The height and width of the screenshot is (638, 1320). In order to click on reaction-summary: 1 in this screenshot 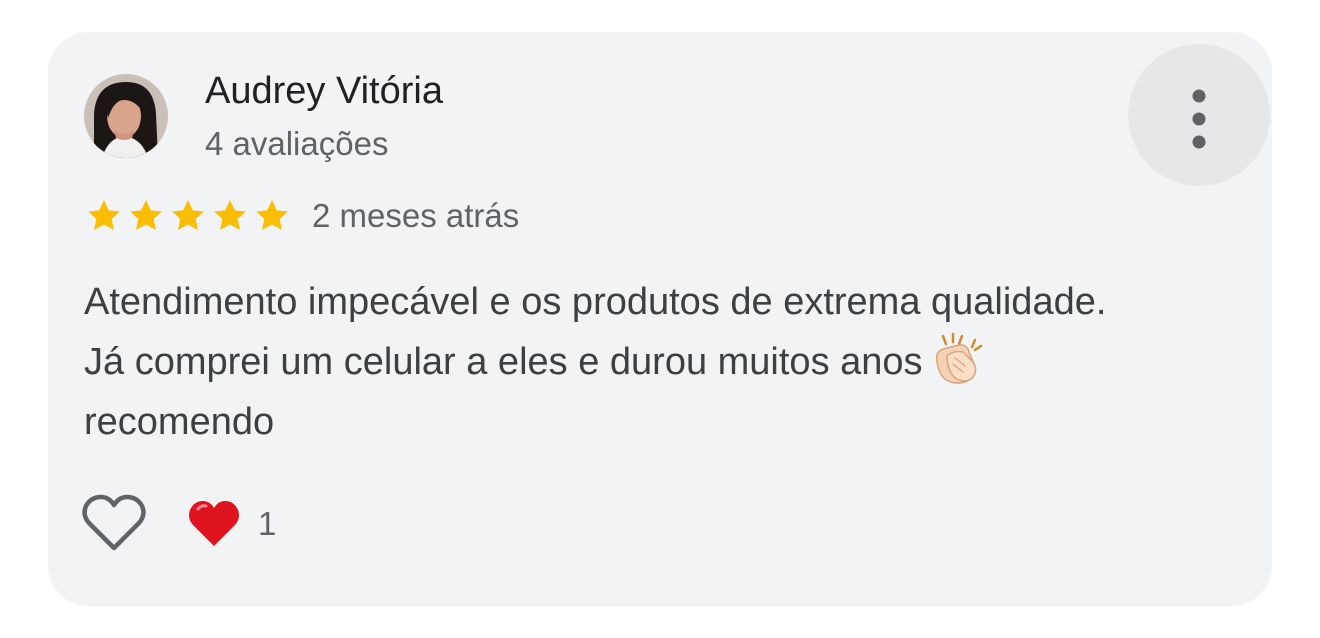, I will do `click(231, 524)`.